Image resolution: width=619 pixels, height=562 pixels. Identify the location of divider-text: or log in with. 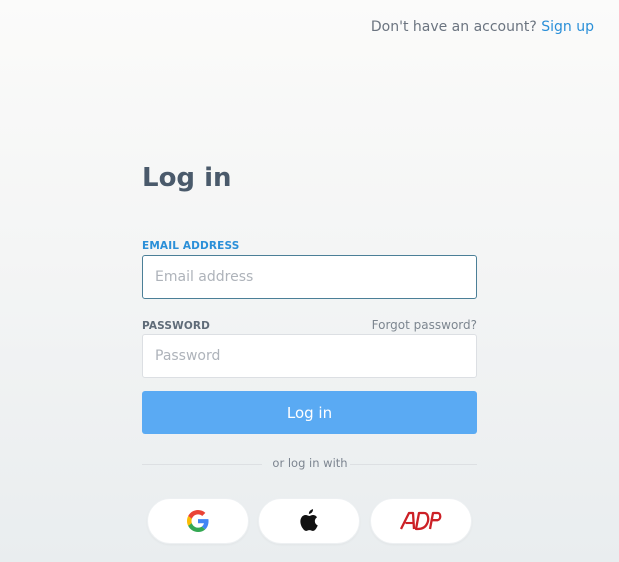
(310, 463).